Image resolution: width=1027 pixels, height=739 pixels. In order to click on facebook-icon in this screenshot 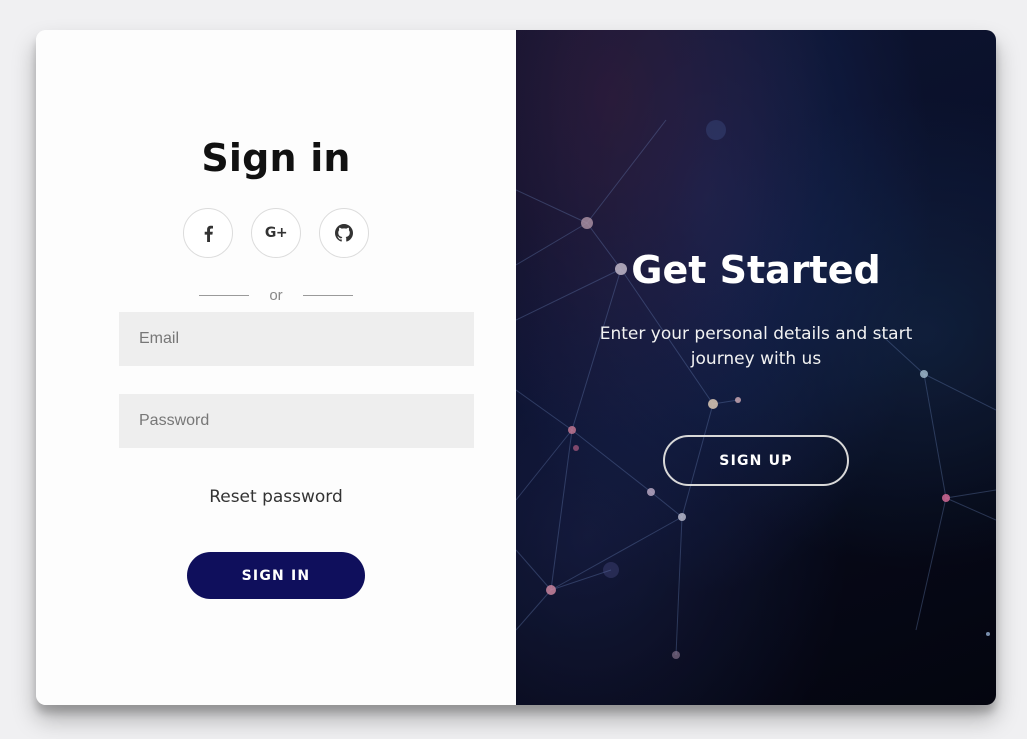, I will do `click(208, 233)`.